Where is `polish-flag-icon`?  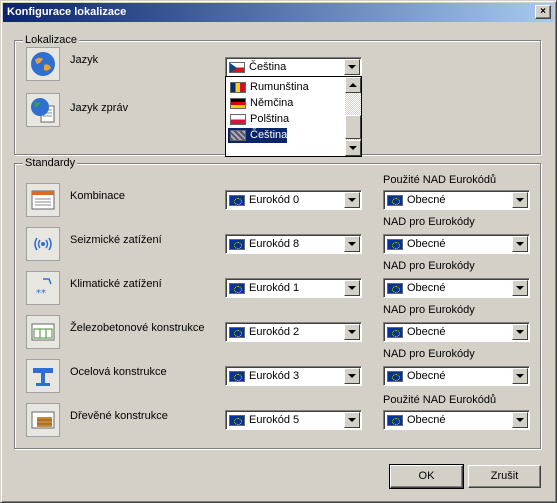 polish-flag-icon is located at coordinates (238, 119).